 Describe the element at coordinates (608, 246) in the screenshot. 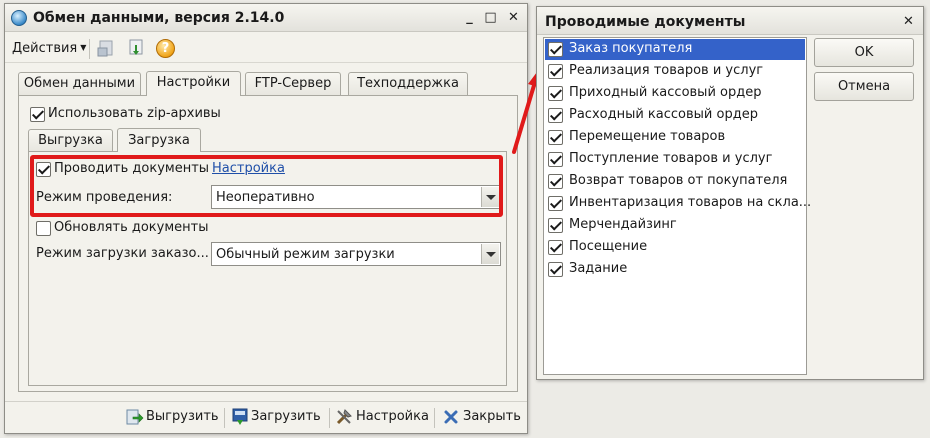

I see `list-item-label: Посещение` at that location.